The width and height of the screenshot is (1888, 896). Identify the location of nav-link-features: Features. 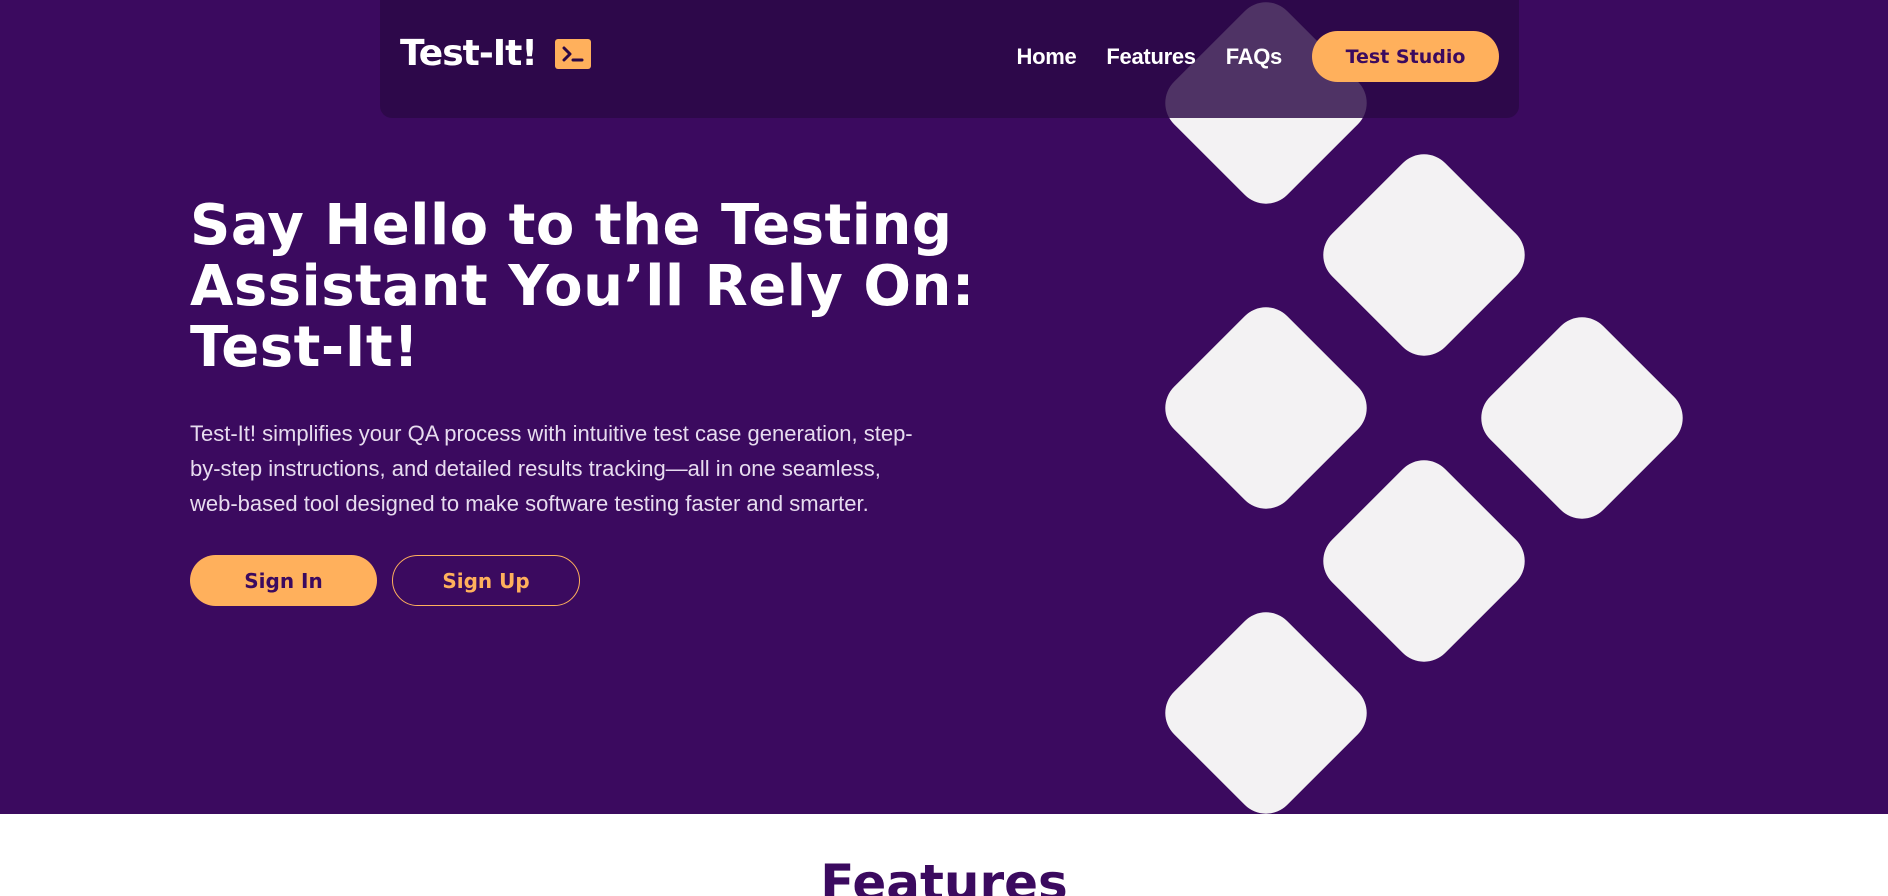
(1151, 57).